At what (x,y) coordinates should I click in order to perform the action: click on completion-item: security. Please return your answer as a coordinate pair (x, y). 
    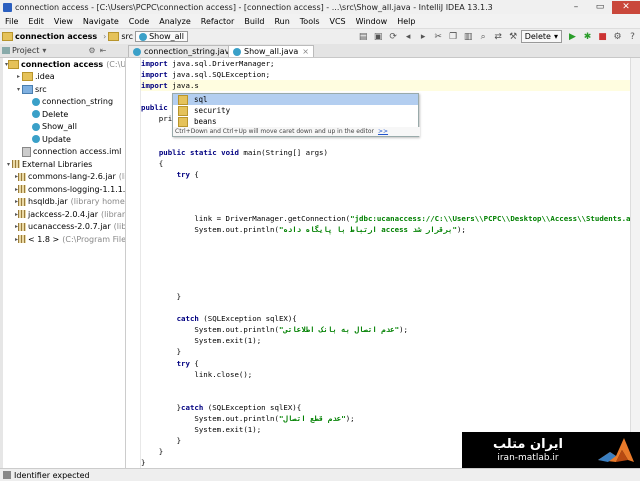
    Looking at the image, I should click on (295, 110).